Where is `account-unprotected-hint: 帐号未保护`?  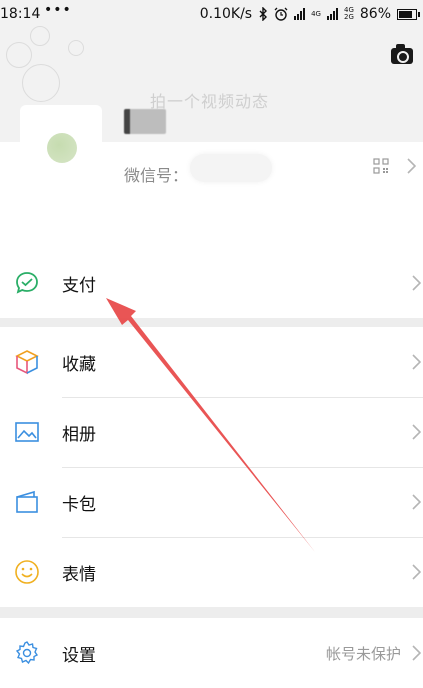 account-unprotected-hint: 帐号未保护 is located at coordinates (363, 654).